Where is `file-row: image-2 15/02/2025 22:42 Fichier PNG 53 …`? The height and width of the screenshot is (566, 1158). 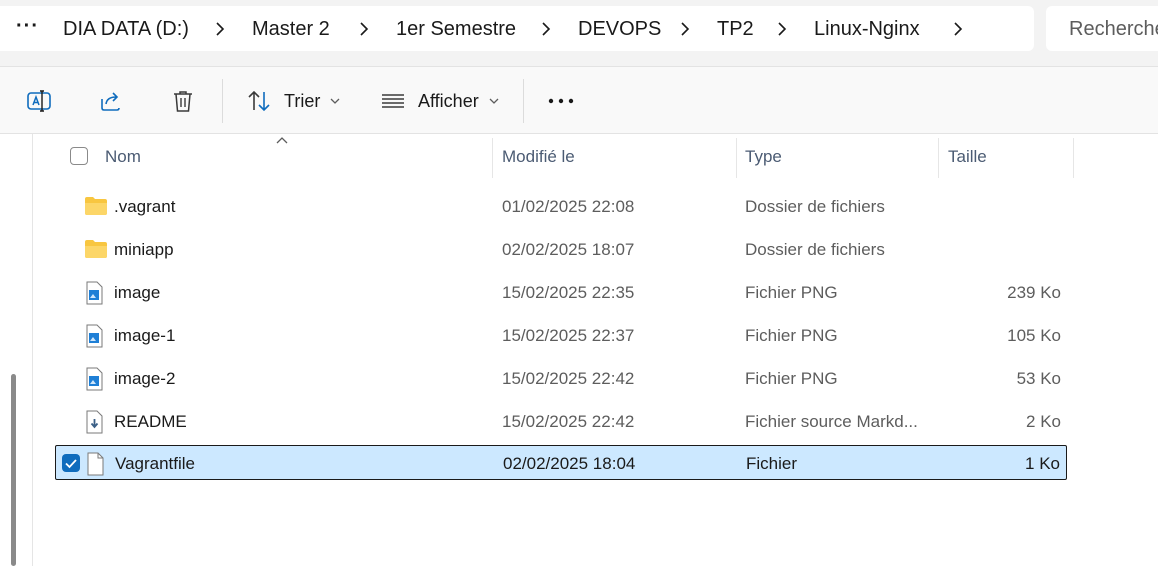
file-row: image-2 15/02/2025 22:42 Fichier PNG 53 … is located at coordinates (561, 378).